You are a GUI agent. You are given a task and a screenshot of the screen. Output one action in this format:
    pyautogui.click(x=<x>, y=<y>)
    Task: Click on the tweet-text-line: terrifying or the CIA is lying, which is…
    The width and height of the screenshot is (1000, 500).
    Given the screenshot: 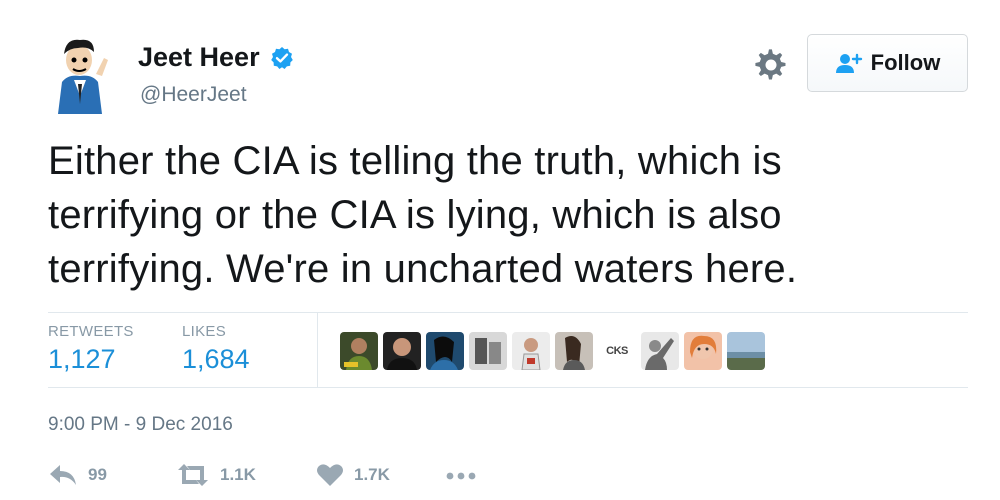 What is the action you would take?
    pyautogui.click(x=415, y=215)
    